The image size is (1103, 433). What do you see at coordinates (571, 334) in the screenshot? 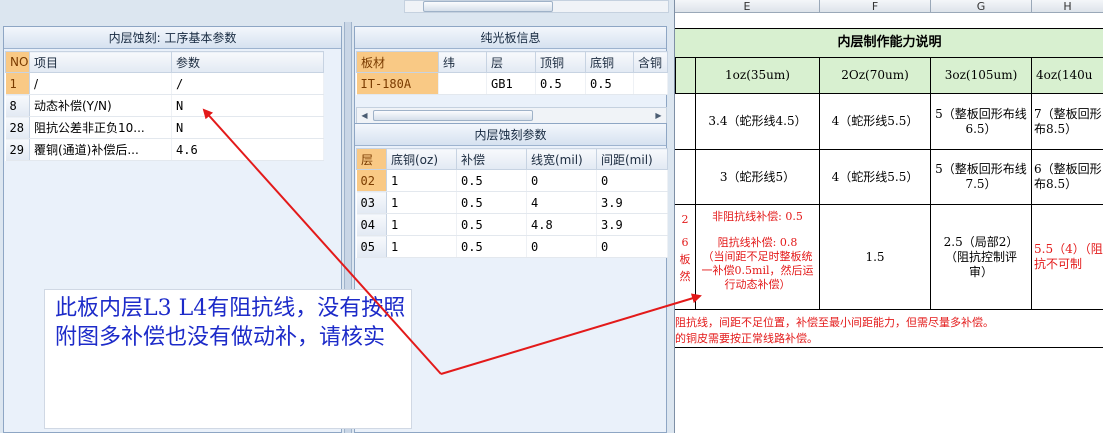
I see `arrow-to-sheet-comp` at bounding box center [571, 334].